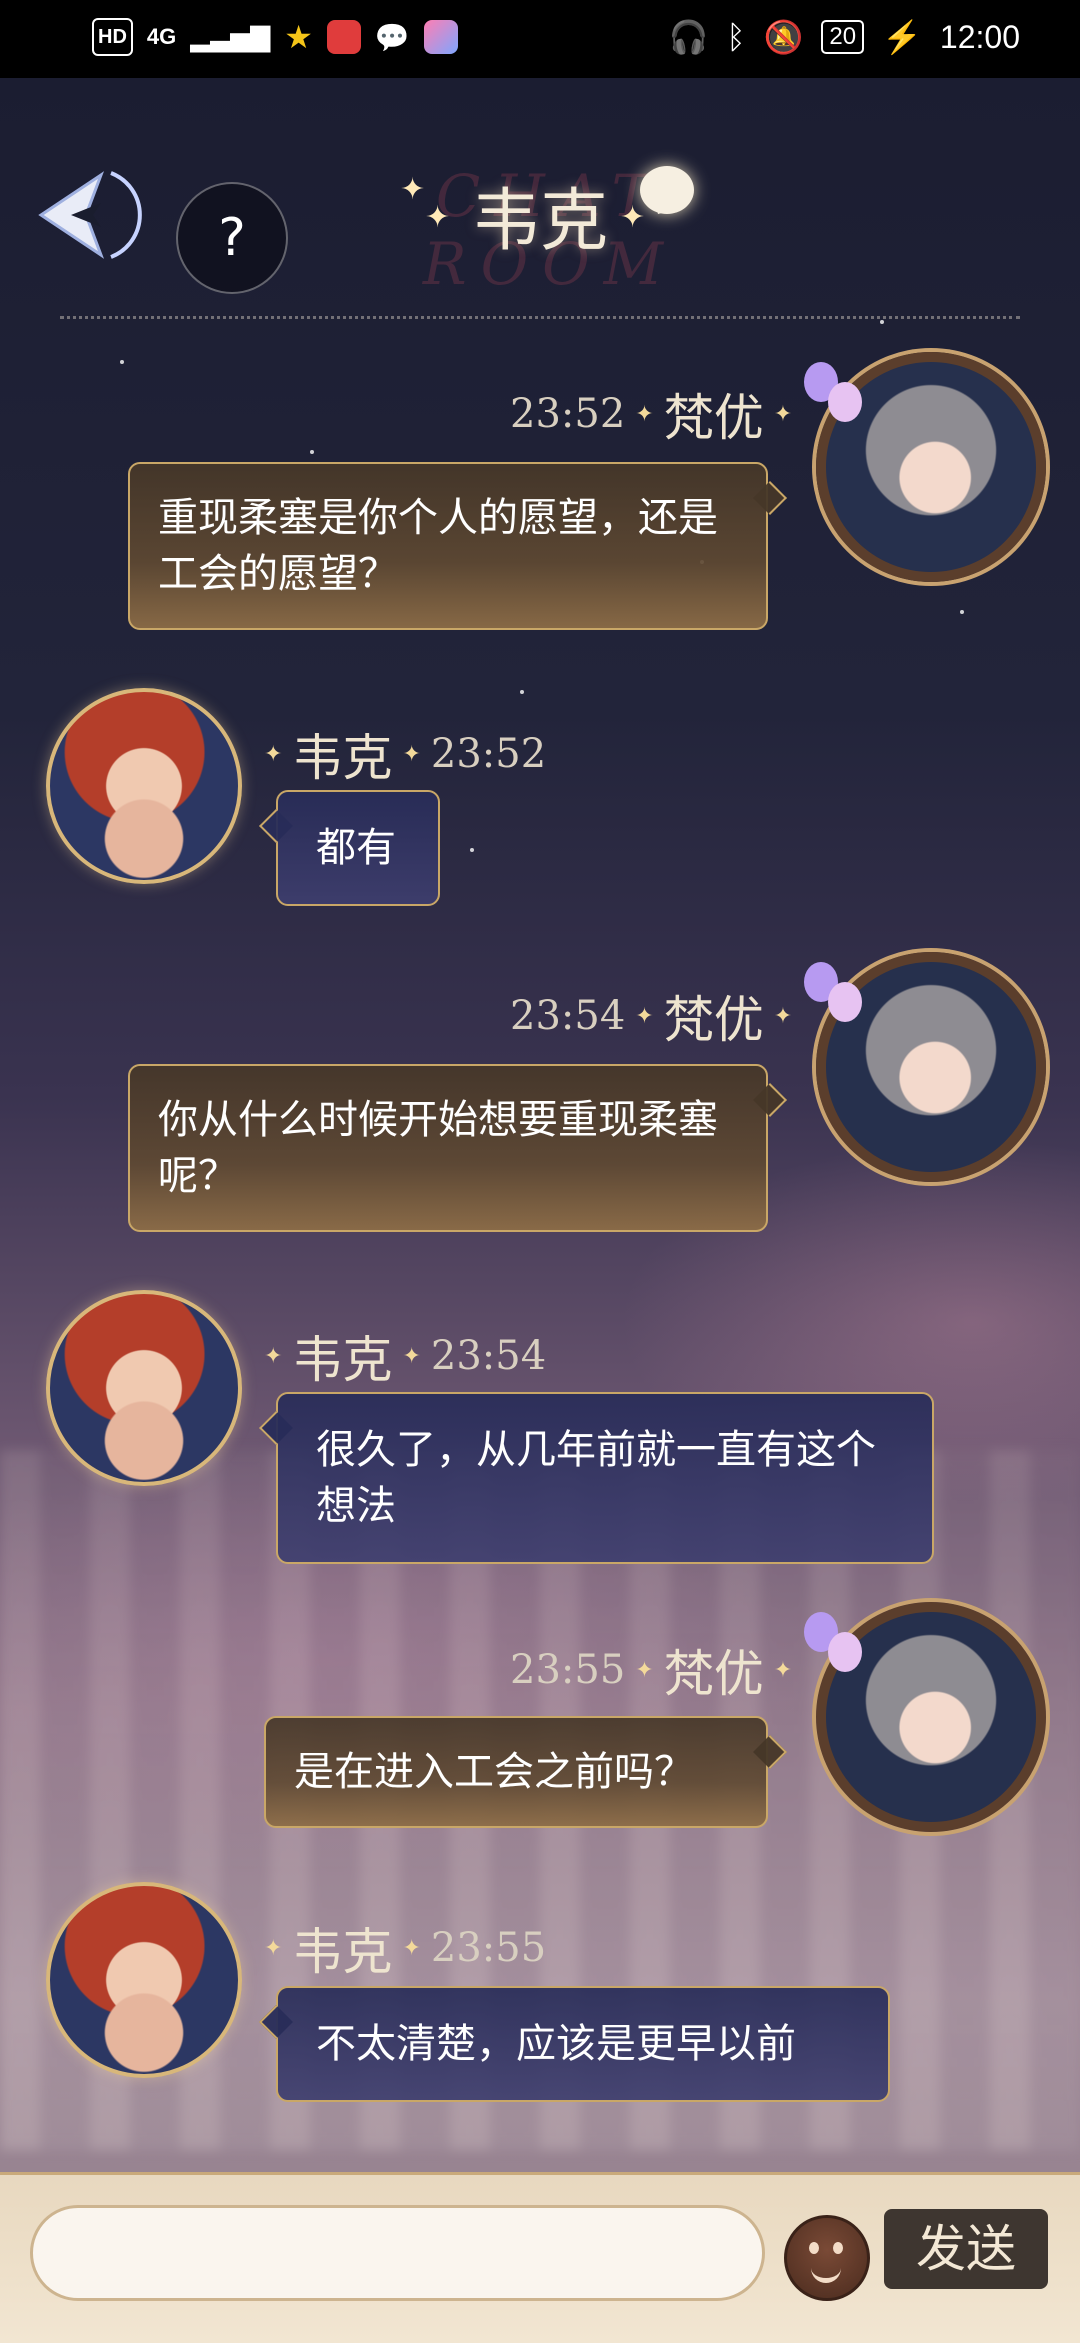 This screenshot has width=1080, height=2343. Describe the element at coordinates (438, 1148) in the screenshot. I see `message-text: 你从什么时候开始想要重现柔塞呢？` at that location.